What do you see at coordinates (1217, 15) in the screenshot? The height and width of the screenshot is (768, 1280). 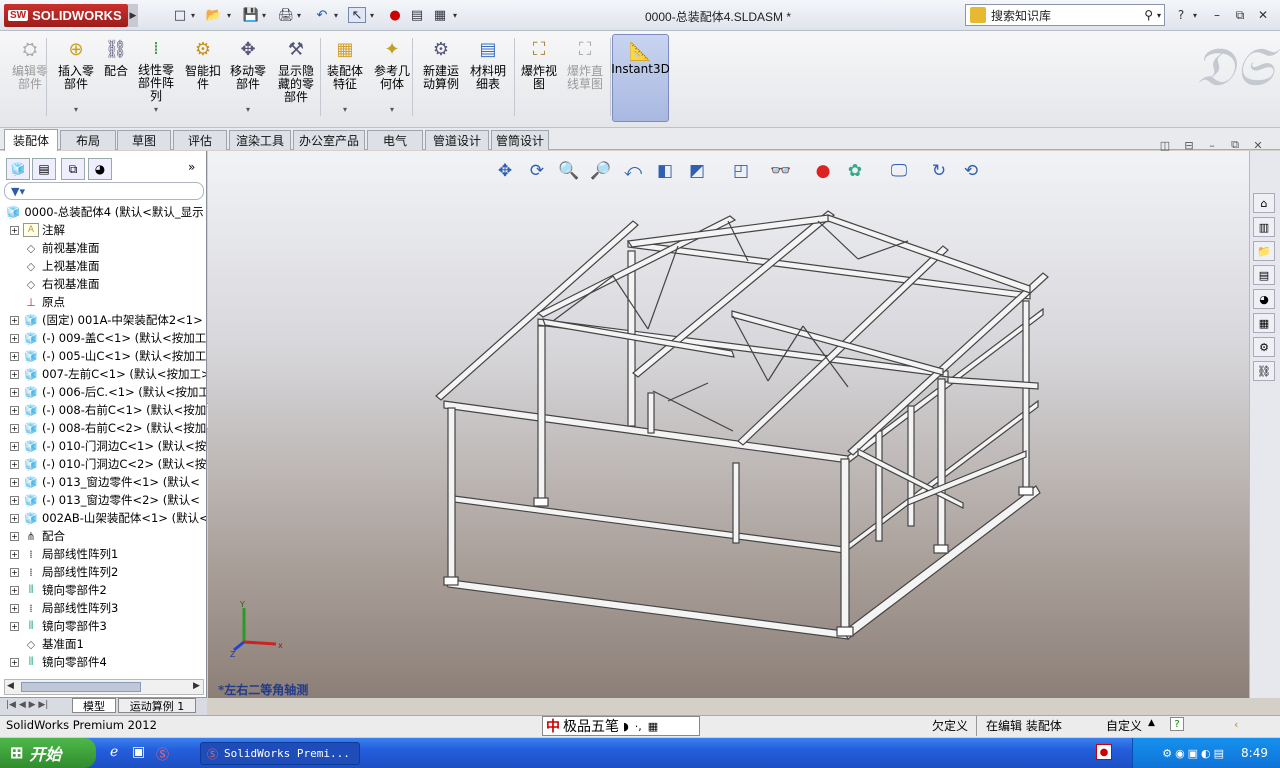 I see `minimize-button: –` at bounding box center [1217, 15].